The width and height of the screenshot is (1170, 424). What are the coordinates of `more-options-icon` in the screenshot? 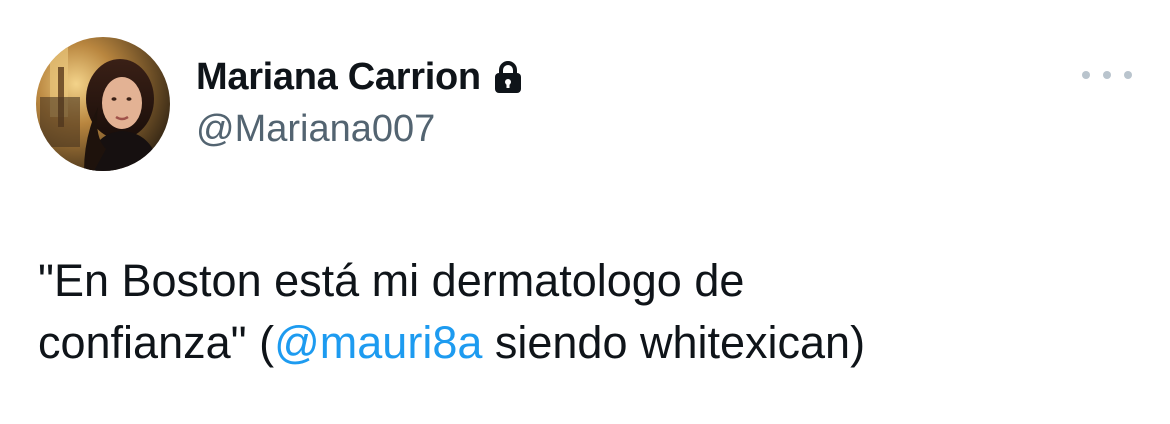 It's located at (1107, 75).